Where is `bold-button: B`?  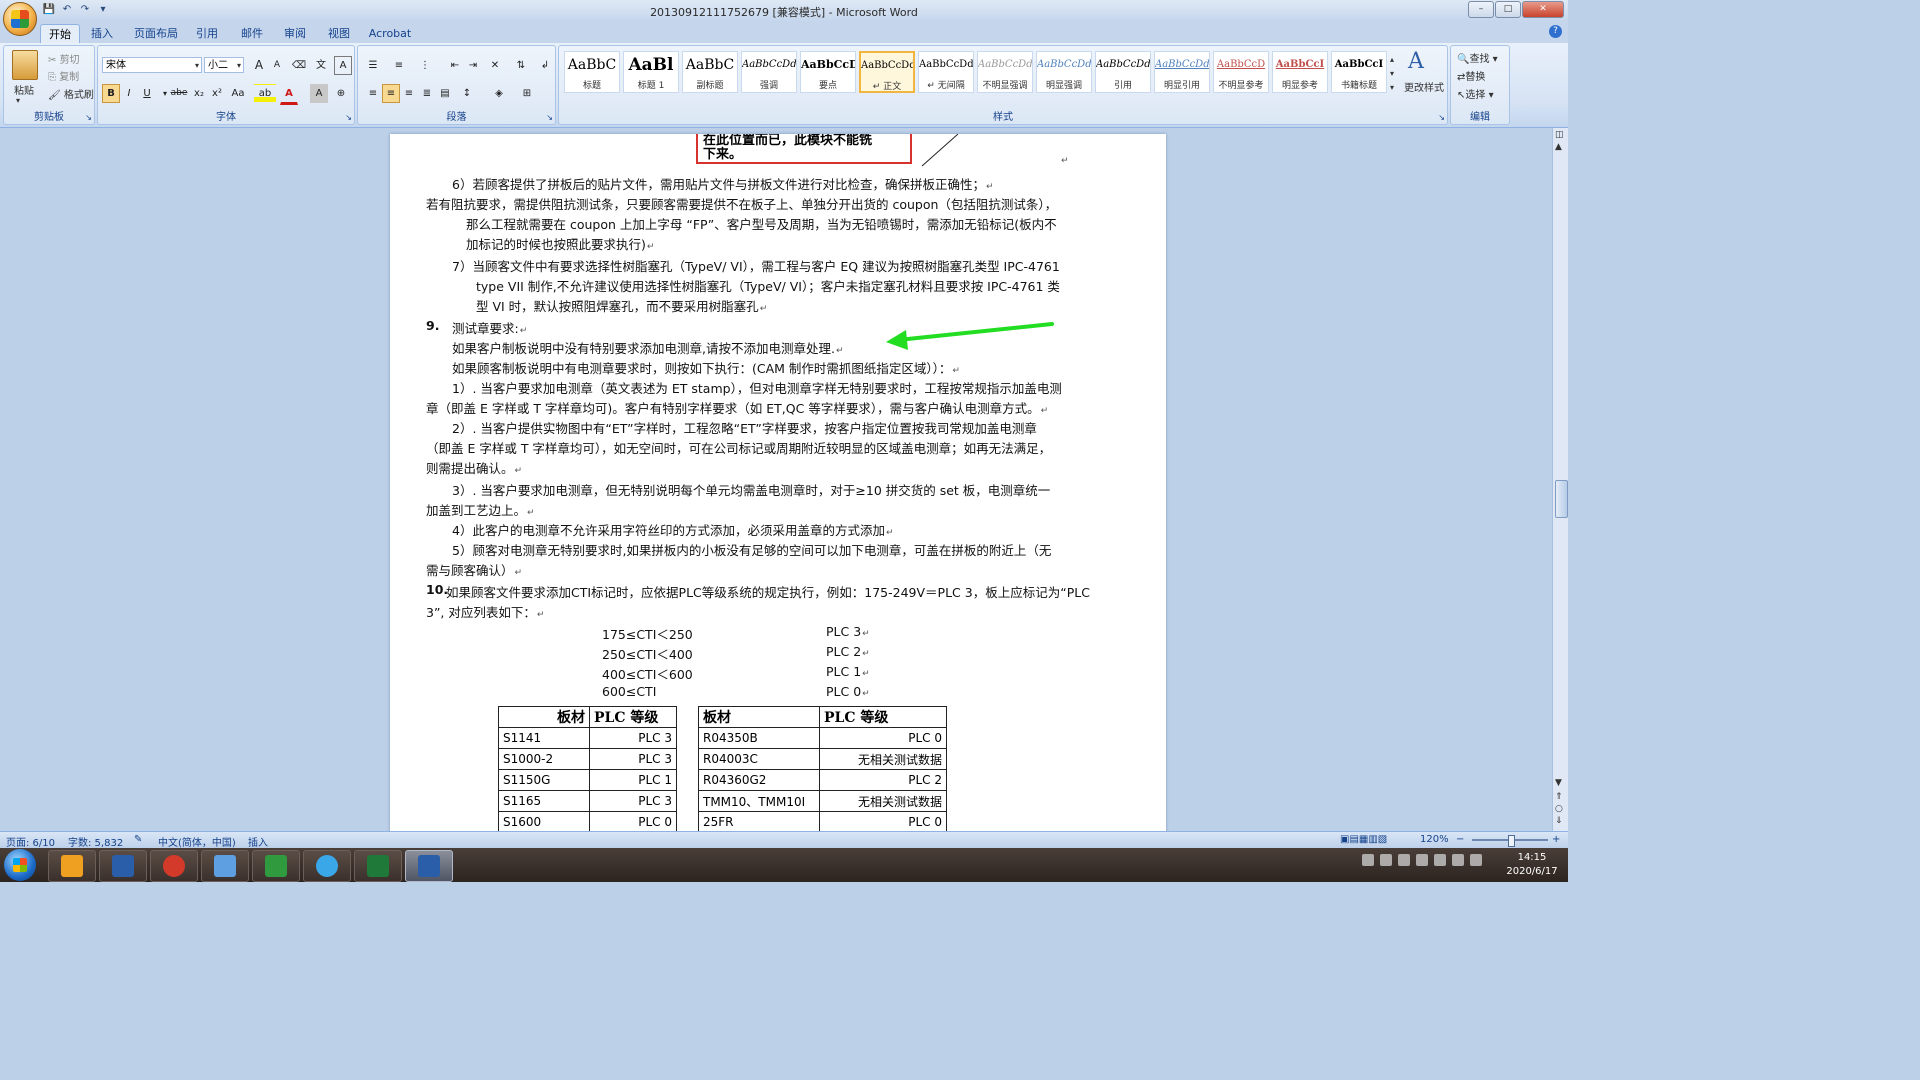
bold-button: B is located at coordinates (111, 93).